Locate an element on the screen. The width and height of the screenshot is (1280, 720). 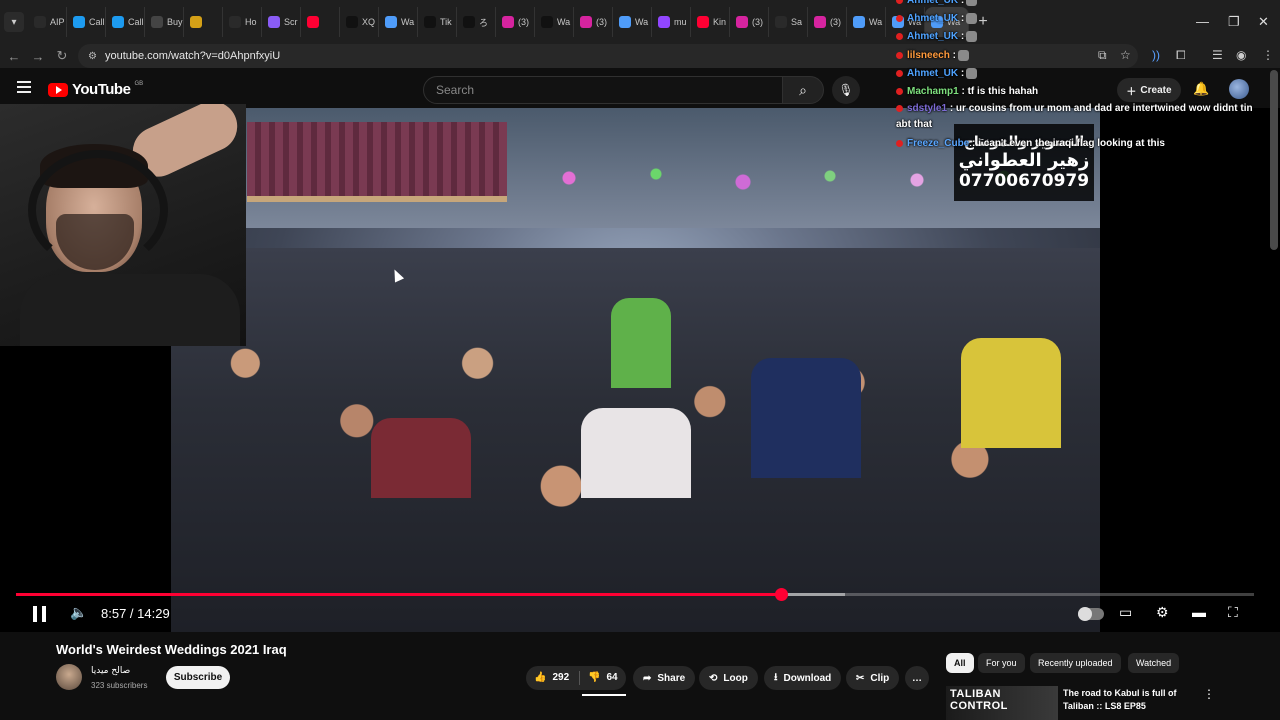
like-button: 👍 292 is located at coordinates (551, 677).